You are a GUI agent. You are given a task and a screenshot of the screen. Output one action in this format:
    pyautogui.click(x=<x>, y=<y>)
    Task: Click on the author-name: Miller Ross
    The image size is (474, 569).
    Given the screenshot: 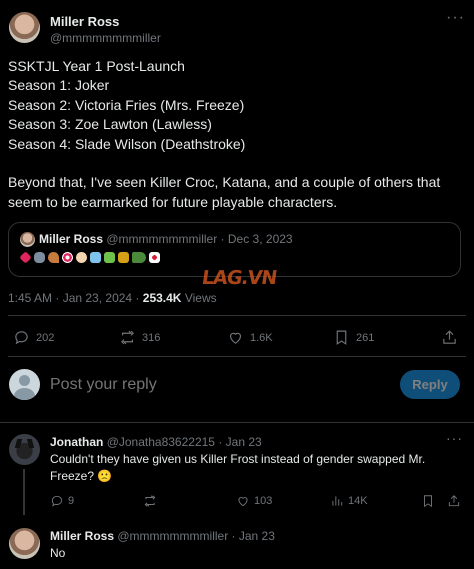 What is the action you would take?
    pyautogui.click(x=84, y=21)
    